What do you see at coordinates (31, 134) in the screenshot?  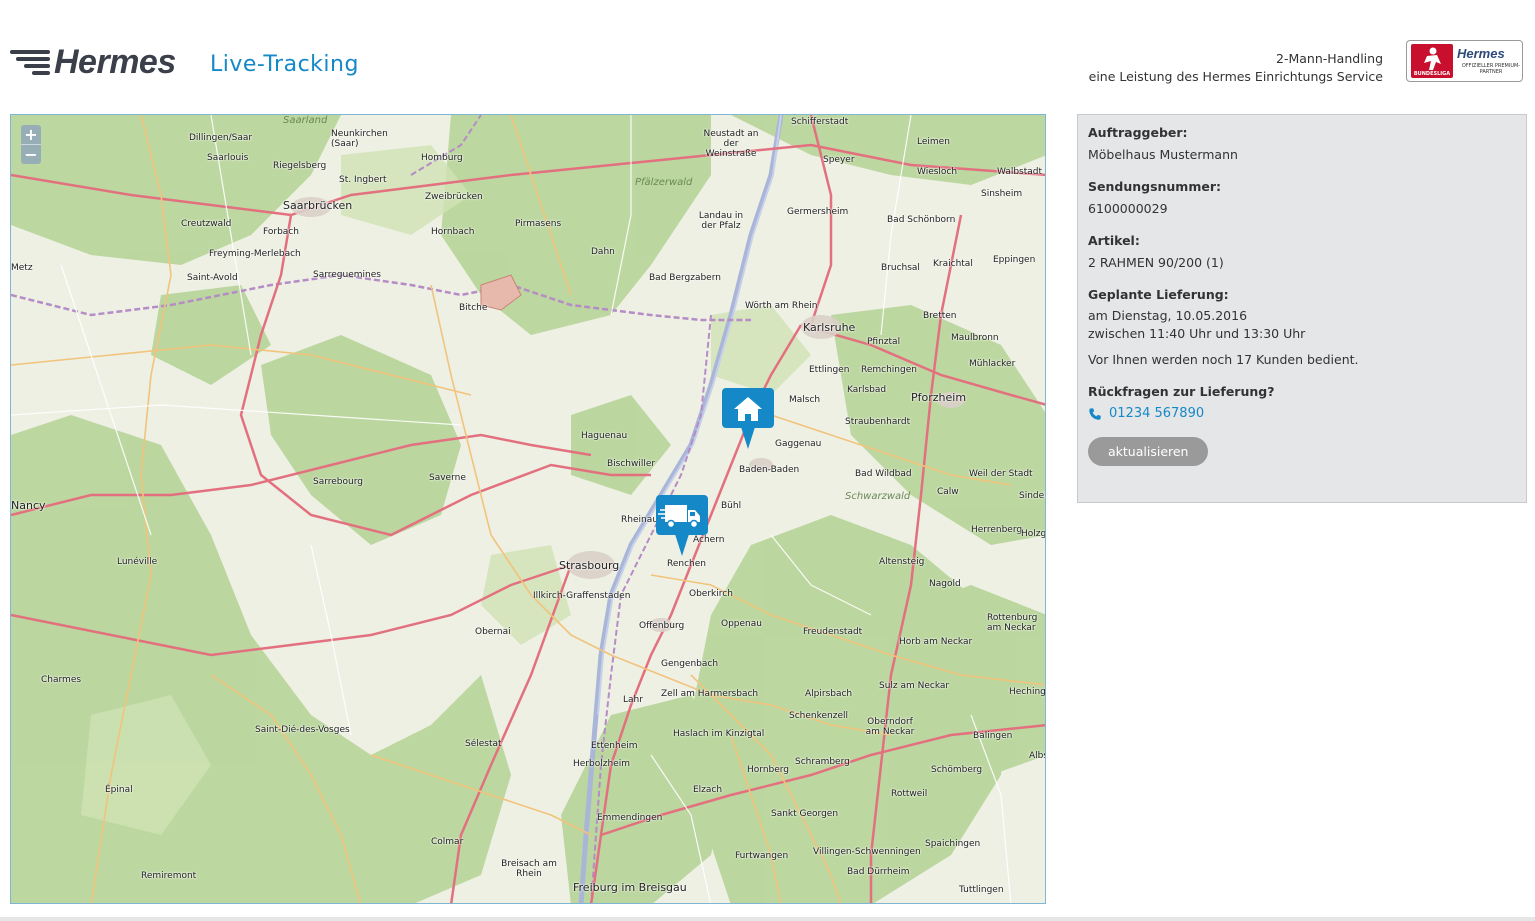 I see `zoom-in-button: +` at bounding box center [31, 134].